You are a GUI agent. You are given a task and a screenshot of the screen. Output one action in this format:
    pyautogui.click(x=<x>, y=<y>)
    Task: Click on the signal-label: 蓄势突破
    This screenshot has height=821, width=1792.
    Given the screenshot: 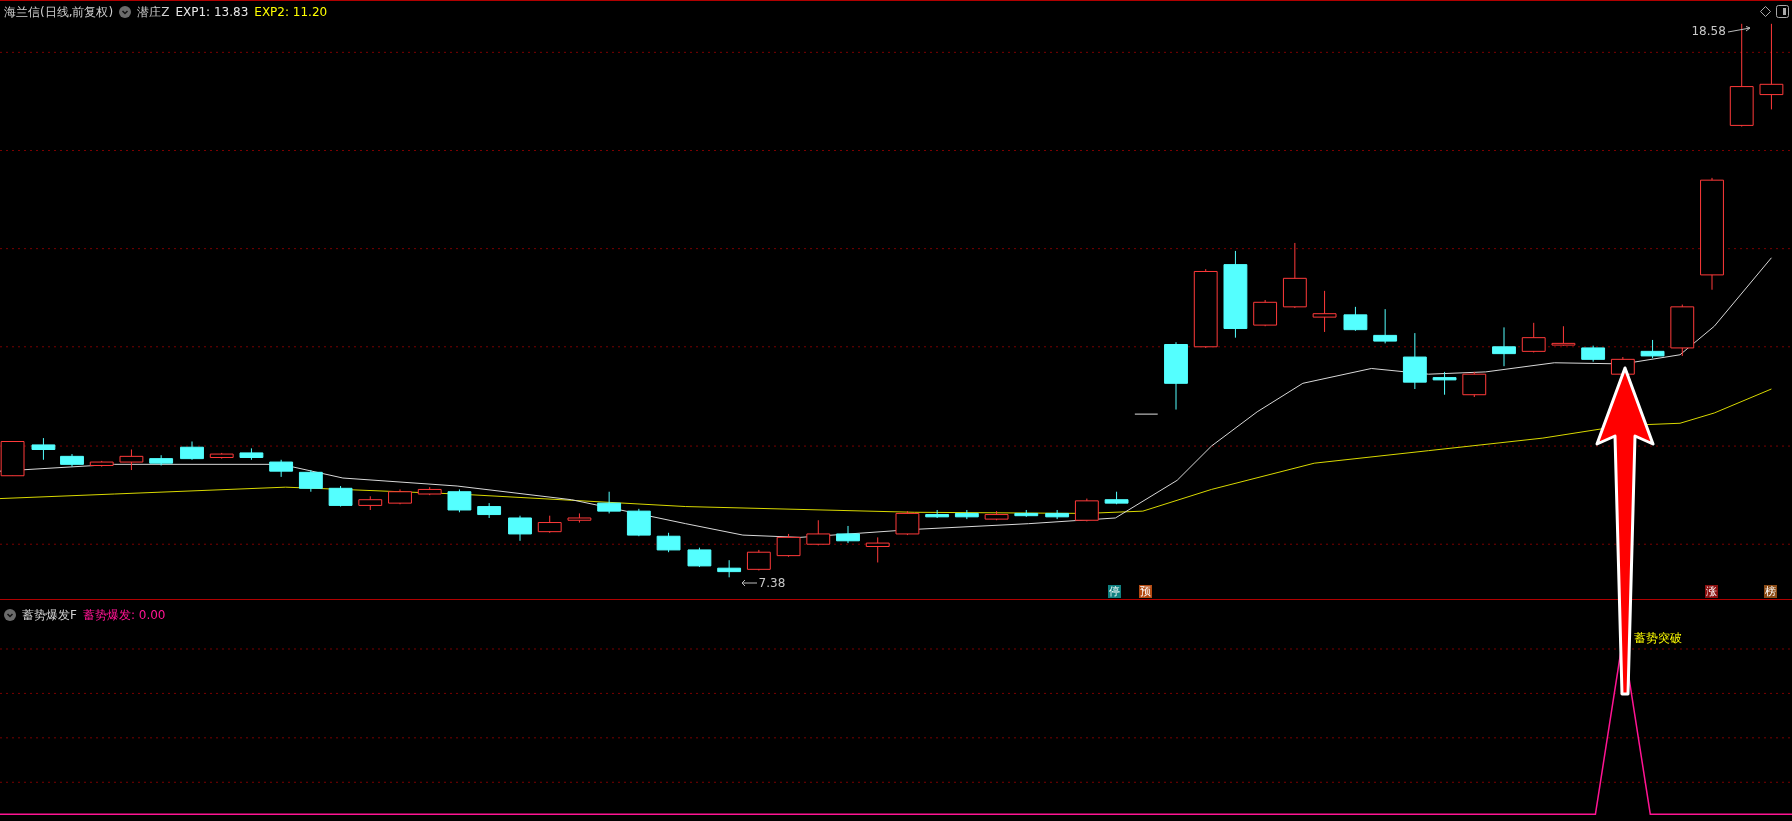 What is the action you would take?
    pyautogui.click(x=1658, y=638)
    